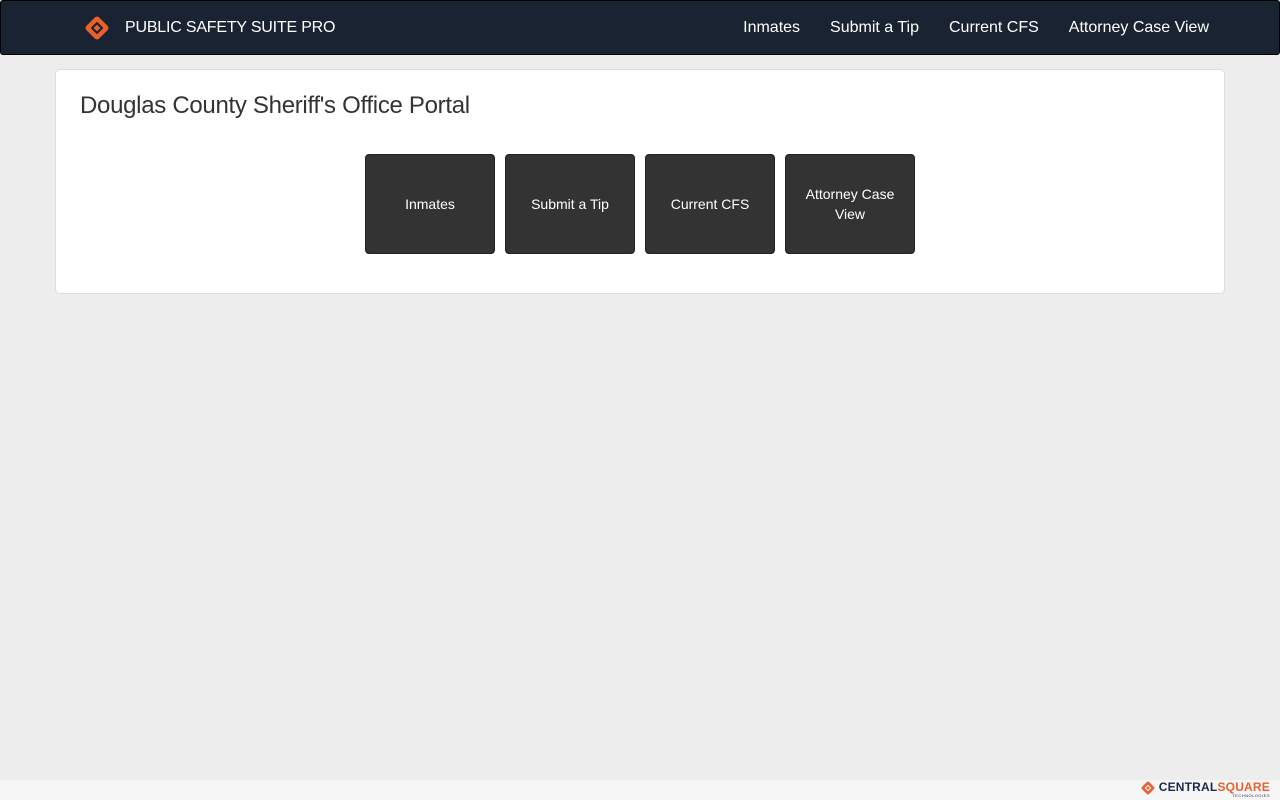  I want to click on diamond-logo-icon, so click(97, 28).